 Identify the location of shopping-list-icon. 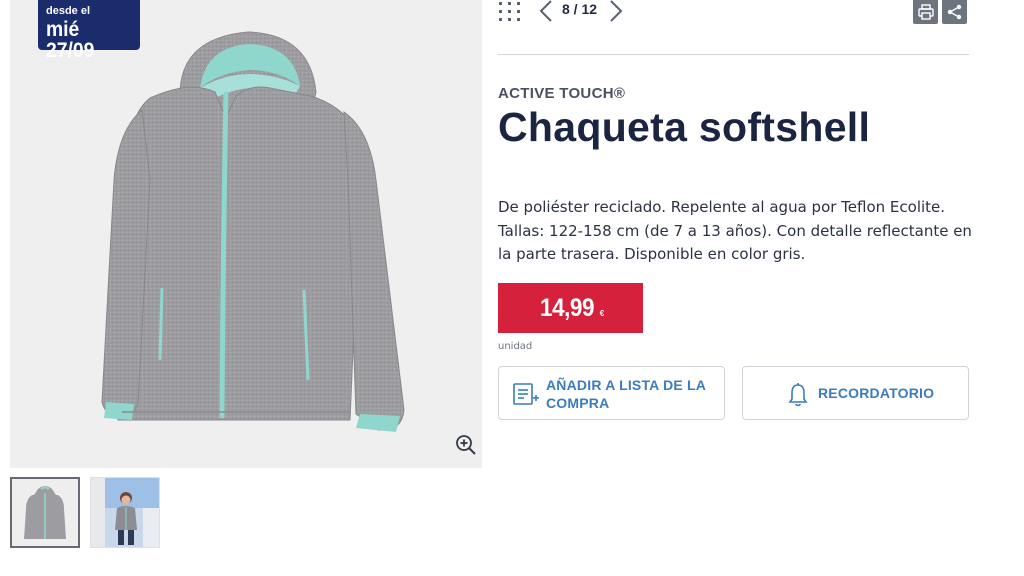
(526, 394).